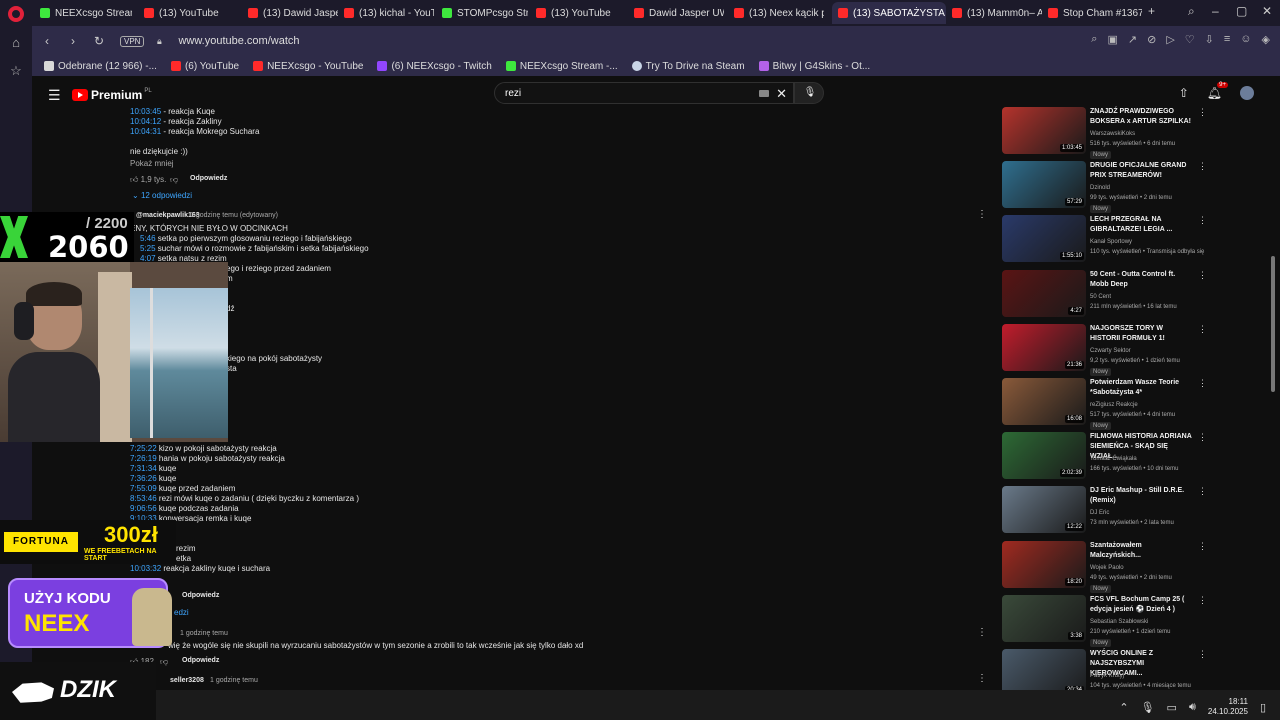 The image size is (1280, 720). I want to click on url-field: www.youtube.com/watch, so click(238, 41).